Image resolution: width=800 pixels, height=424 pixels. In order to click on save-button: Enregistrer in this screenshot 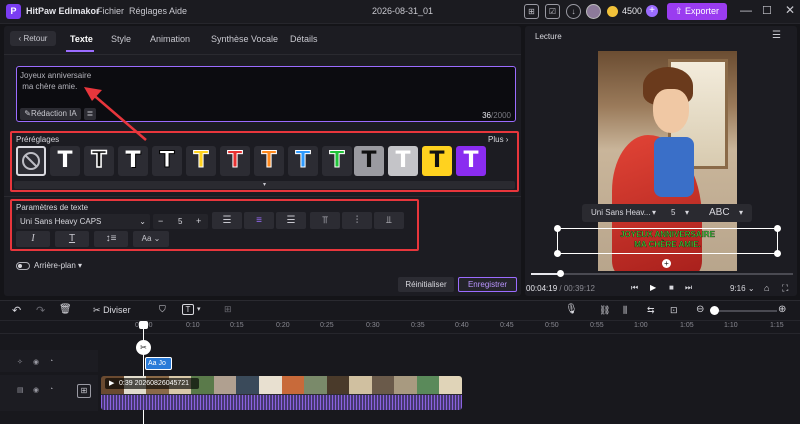, I will do `click(487, 284)`.